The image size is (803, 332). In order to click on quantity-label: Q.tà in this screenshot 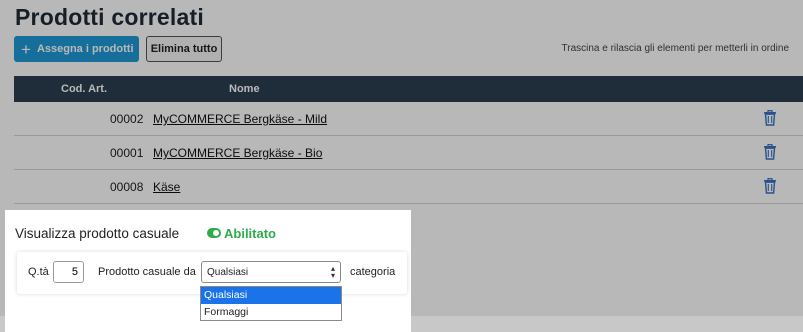, I will do `click(38, 272)`.